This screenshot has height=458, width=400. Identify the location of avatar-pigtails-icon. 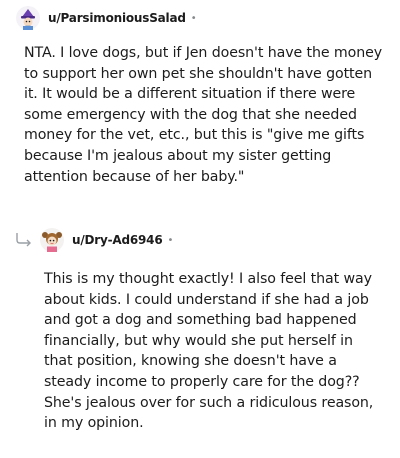
(52, 240).